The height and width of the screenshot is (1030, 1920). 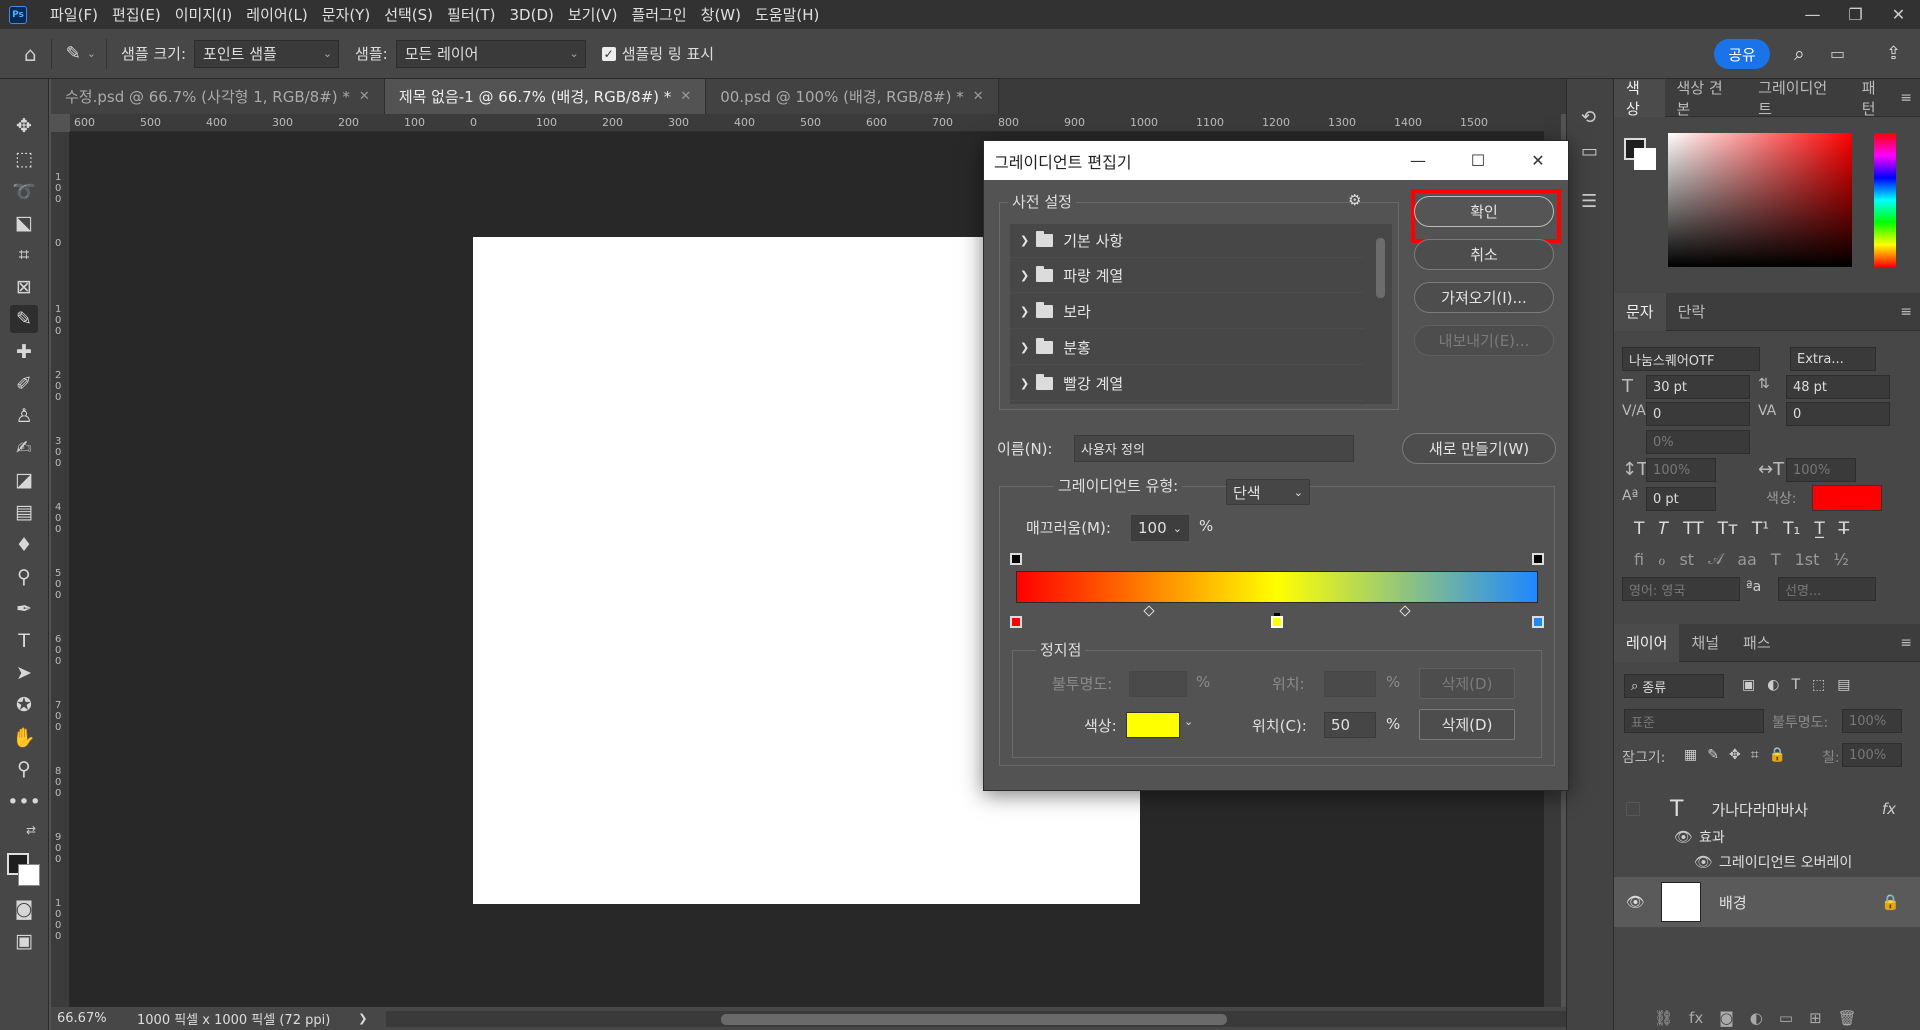 I want to click on visibility-toggle, so click(x=1633, y=809).